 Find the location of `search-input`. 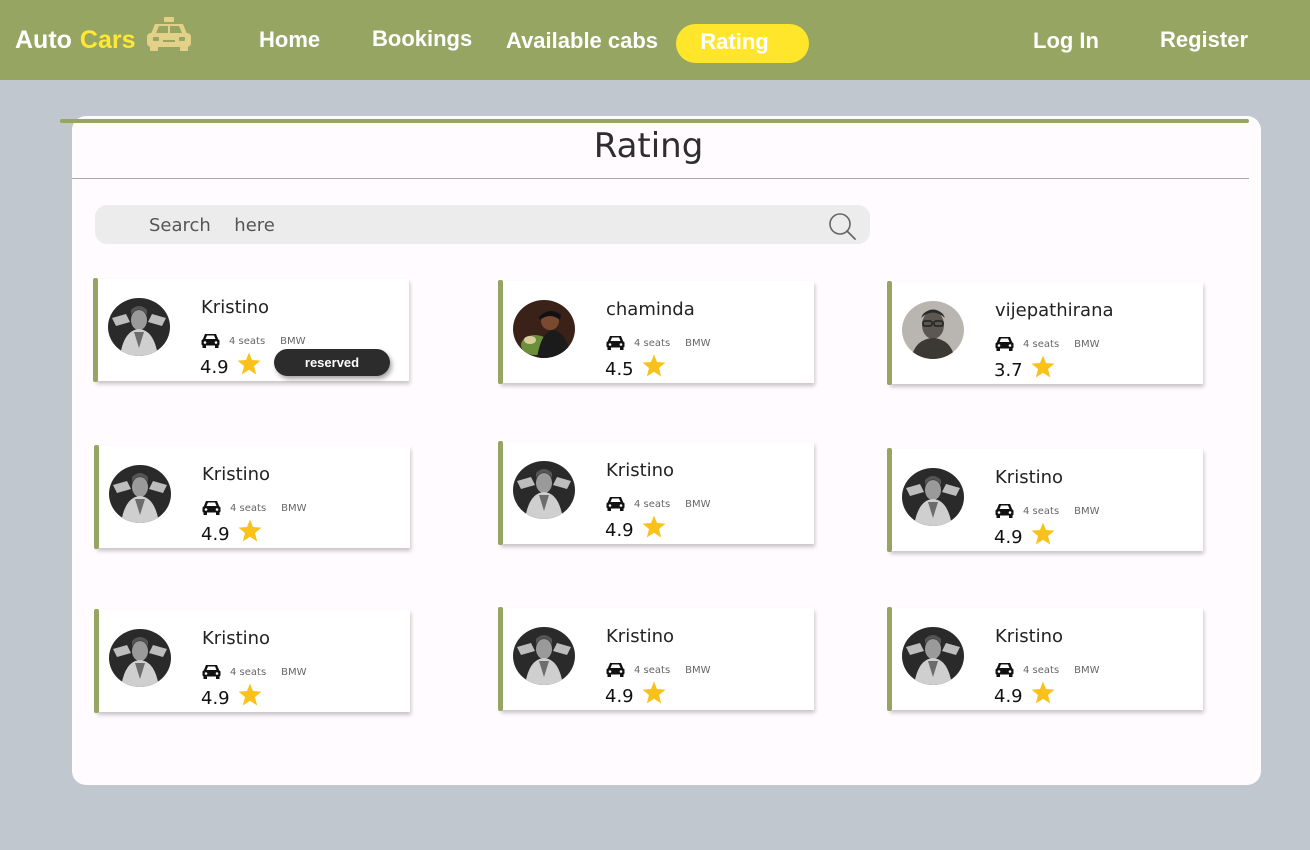

search-input is located at coordinates (479, 225).